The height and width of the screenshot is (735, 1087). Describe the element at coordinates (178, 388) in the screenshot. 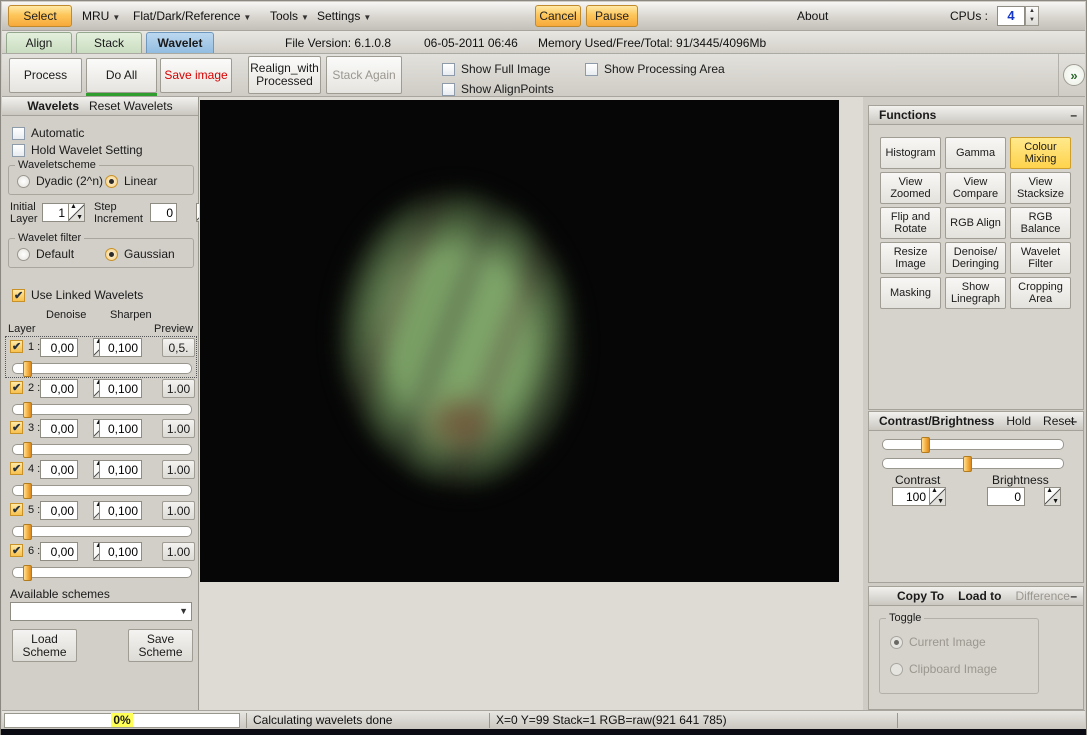

I see `layer2-preview-button: 1.00` at that location.